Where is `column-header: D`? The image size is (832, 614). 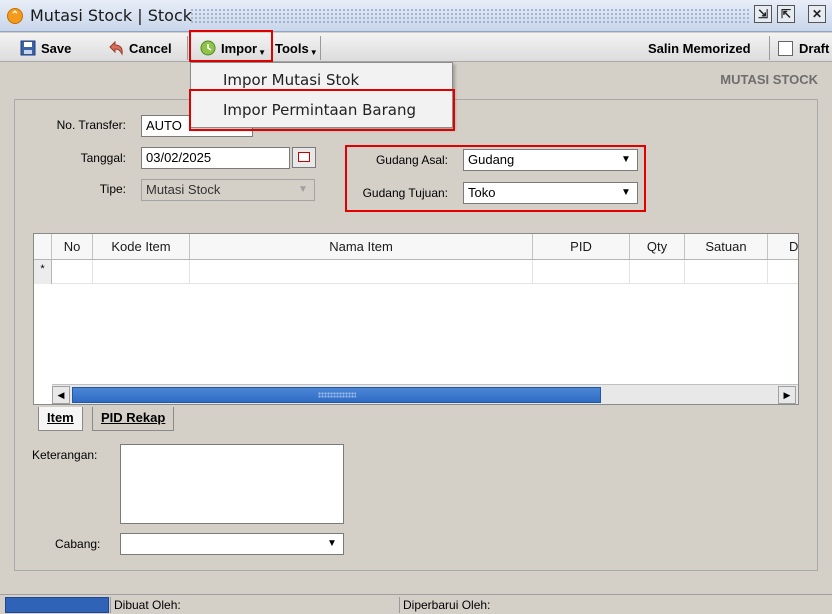 column-header: D is located at coordinates (783, 246).